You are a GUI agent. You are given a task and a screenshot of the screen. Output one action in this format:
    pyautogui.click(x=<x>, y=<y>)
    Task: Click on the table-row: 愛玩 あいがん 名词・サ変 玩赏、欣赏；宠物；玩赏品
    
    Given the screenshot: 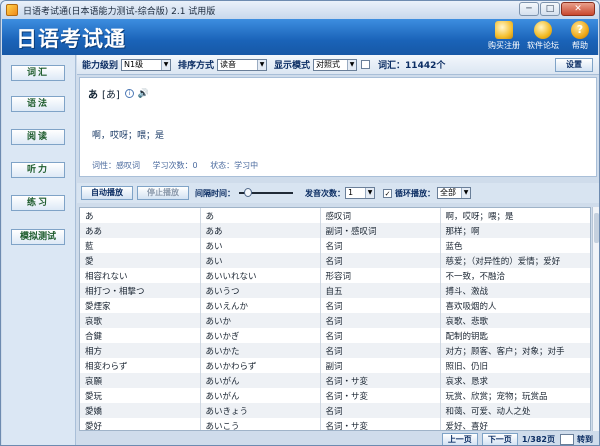 What is the action you would take?
    pyautogui.click(x=335, y=395)
    